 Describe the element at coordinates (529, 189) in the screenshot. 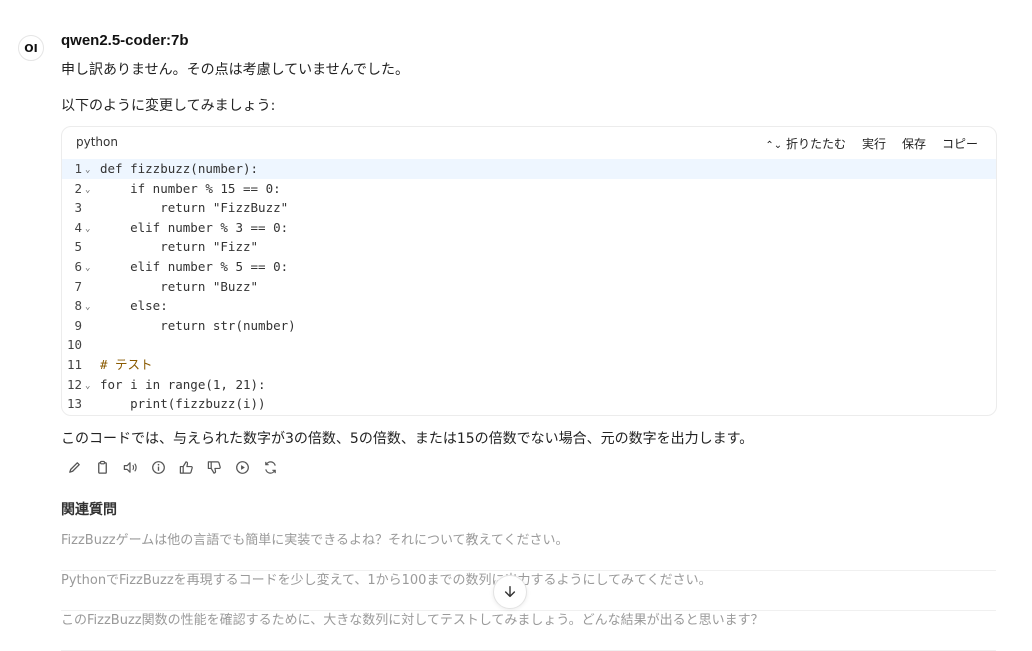

I see `code-line: 2 ⌄ if number % 15 == 0:` at that location.